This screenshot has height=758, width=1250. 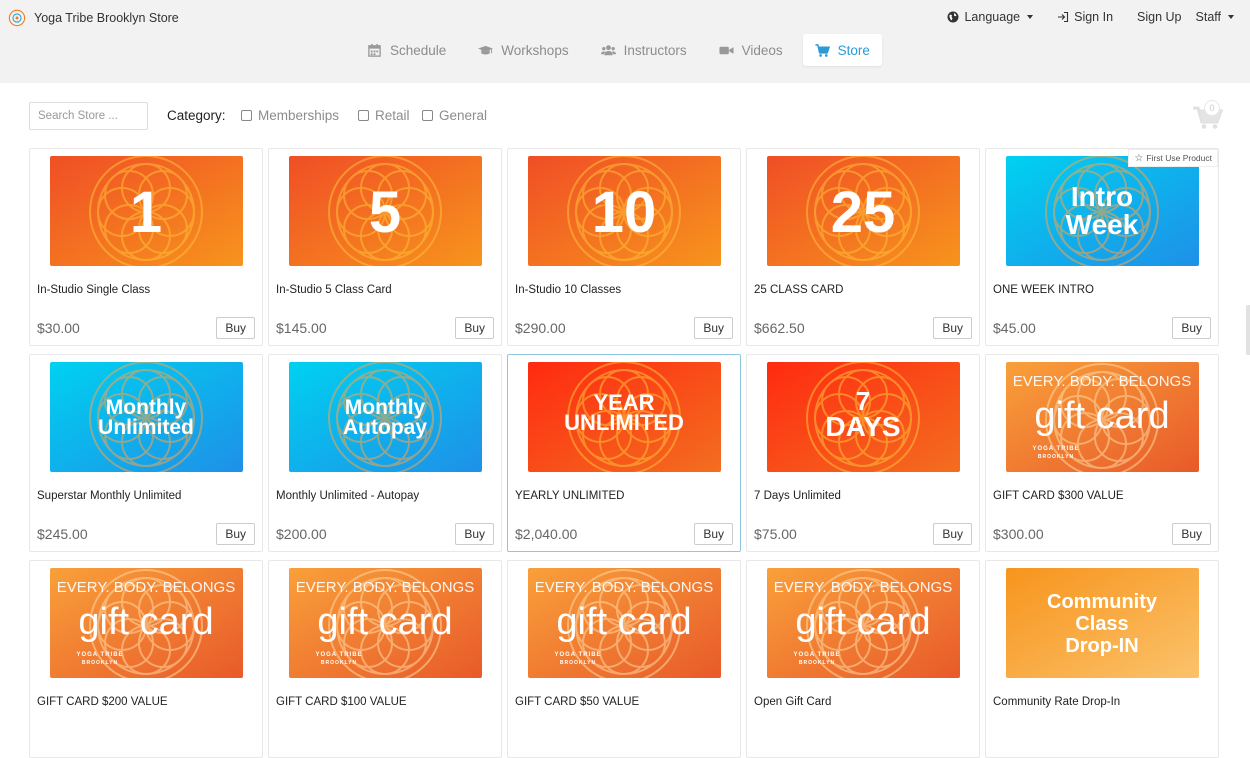 I want to click on badge-label: First Use Product, so click(x=1179, y=158).